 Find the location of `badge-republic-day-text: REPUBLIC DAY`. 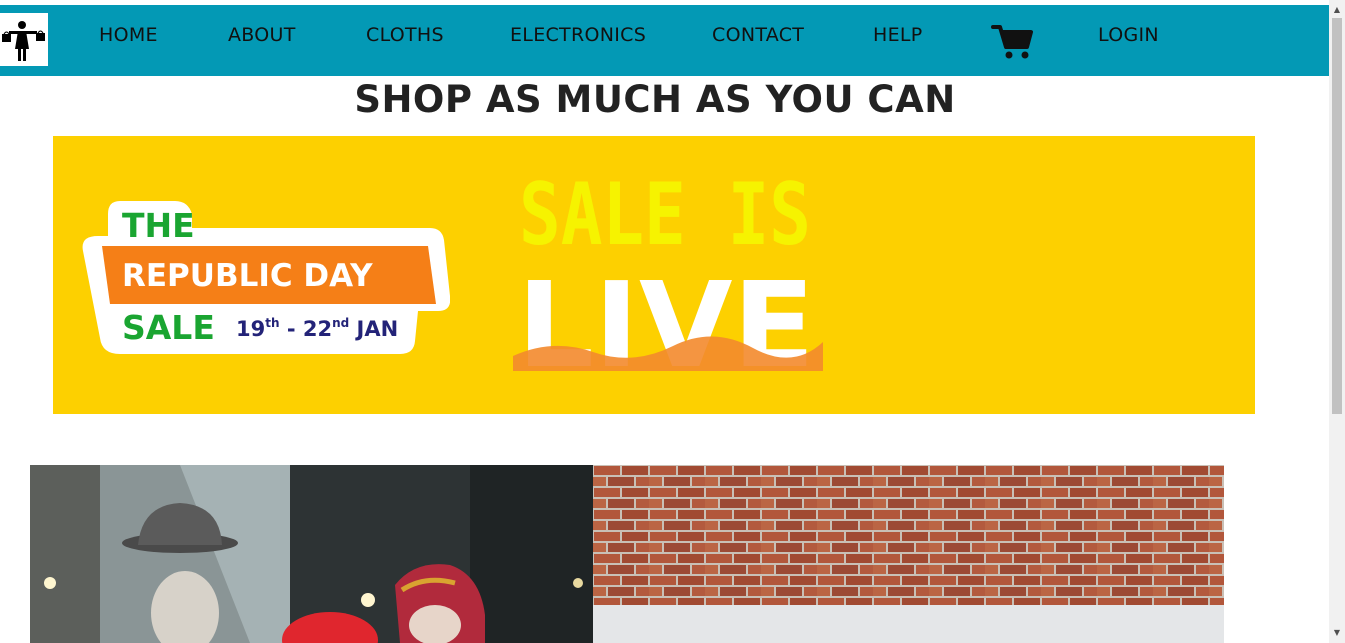

badge-republic-day-text: REPUBLIC DAY is located at coordinates (247, 276).